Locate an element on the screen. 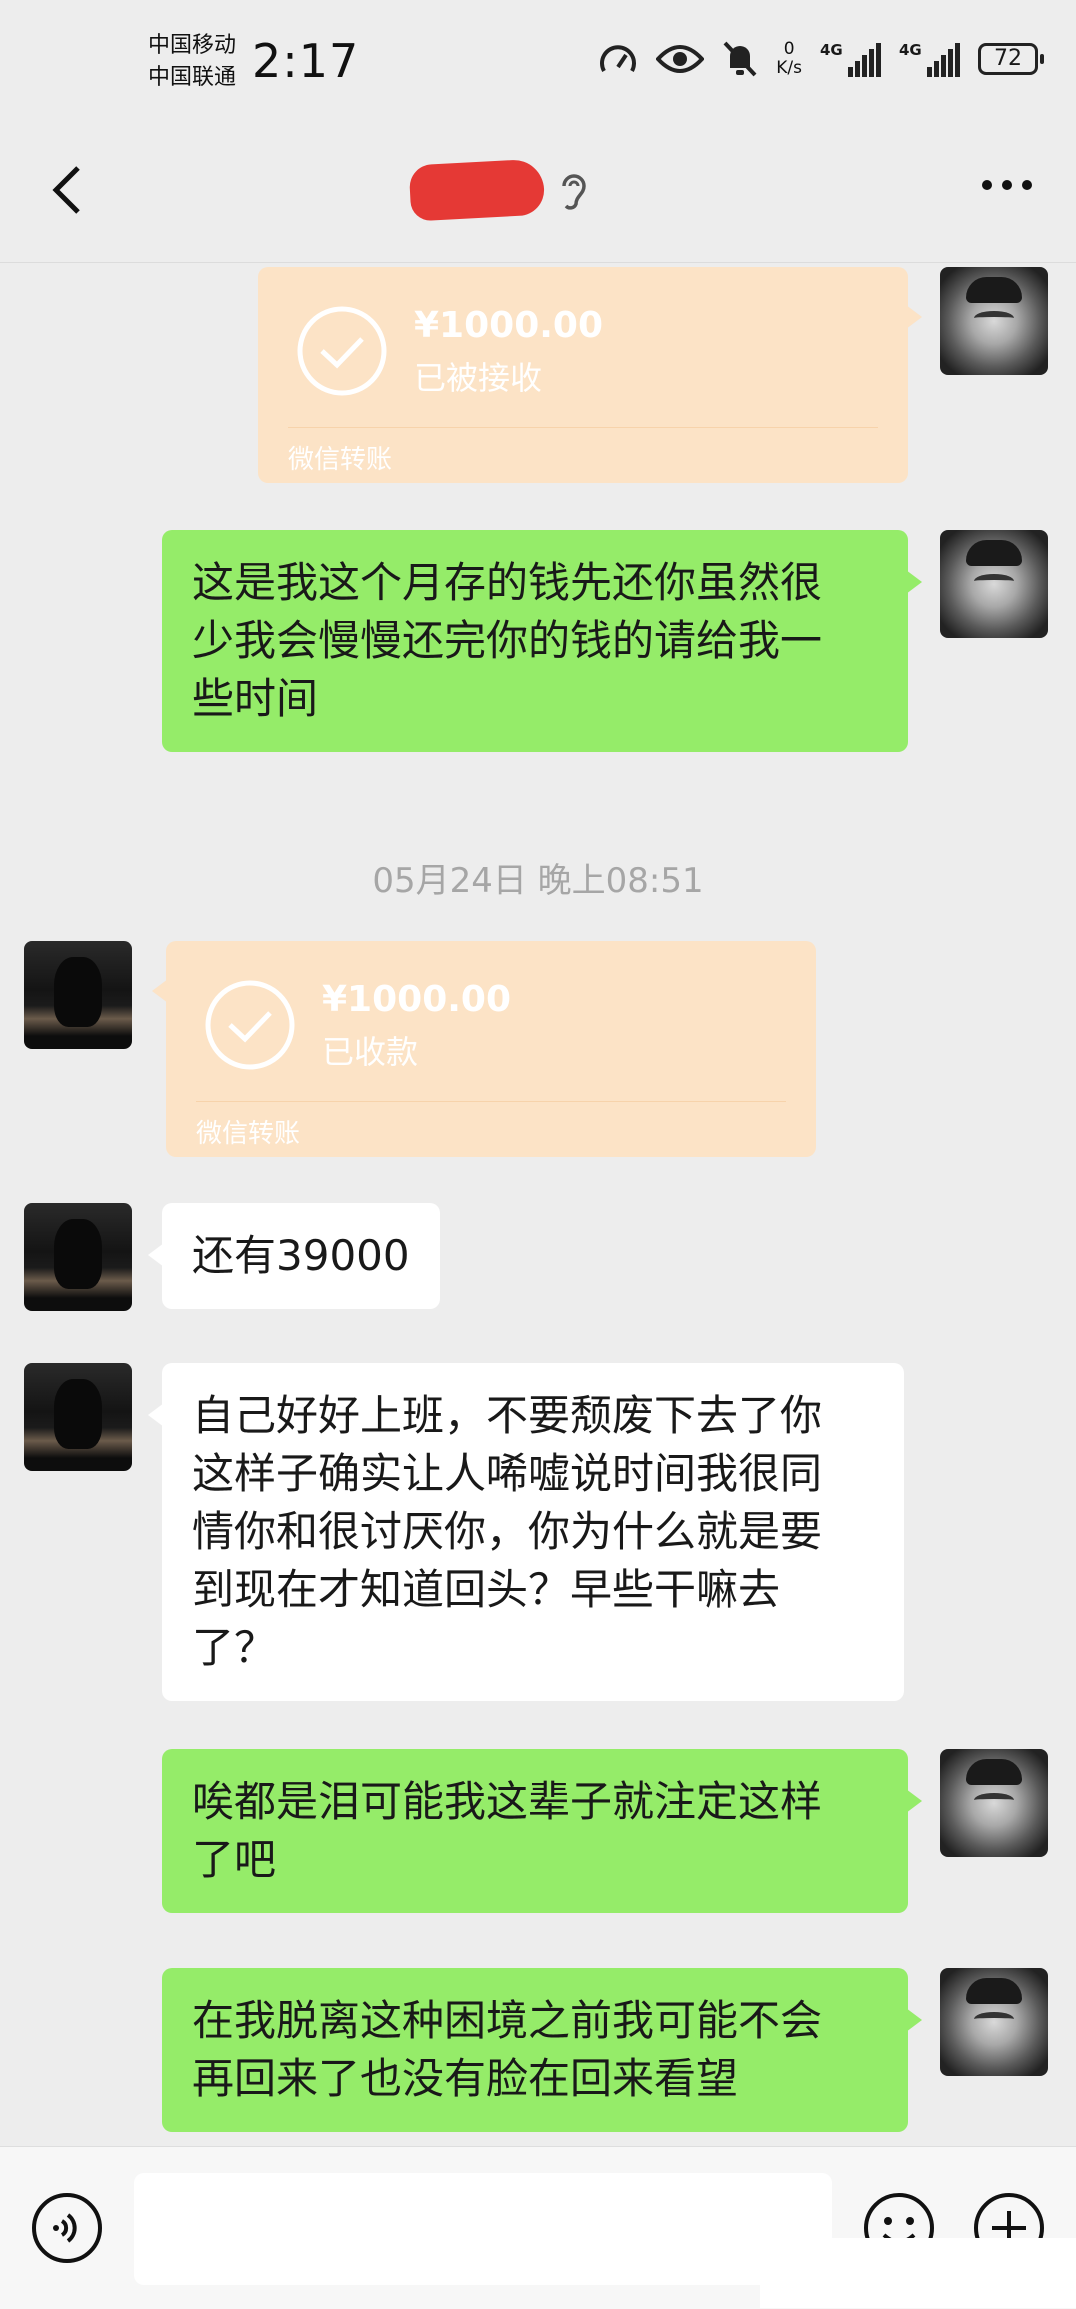  message-line: 情你和很讨厌你，你为什么就是要 is located at coordinates (507, 1531).